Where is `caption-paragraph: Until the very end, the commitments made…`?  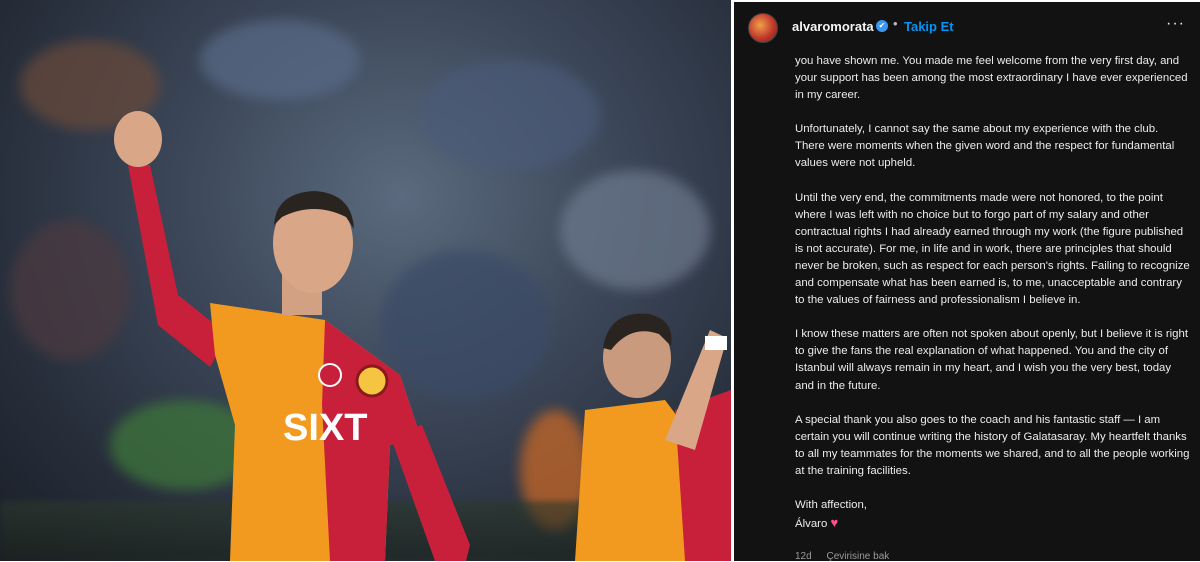
caption-paragraph: Until the very end, the commitments made… is located at coordinates (992, 249).